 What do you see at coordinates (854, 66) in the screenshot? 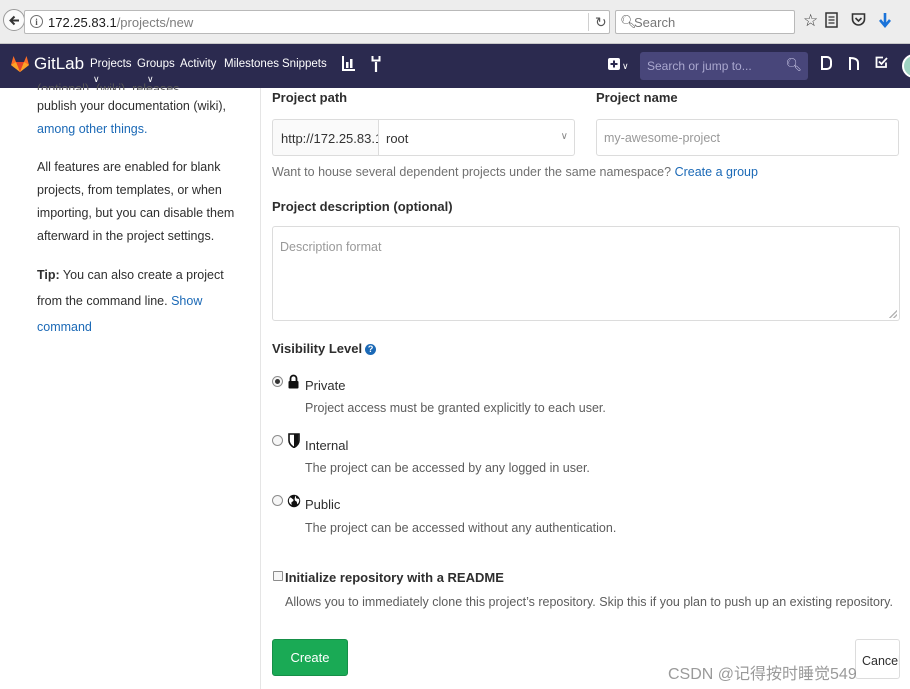
I see `merge-request-icon` at bounding box center [854, 66].